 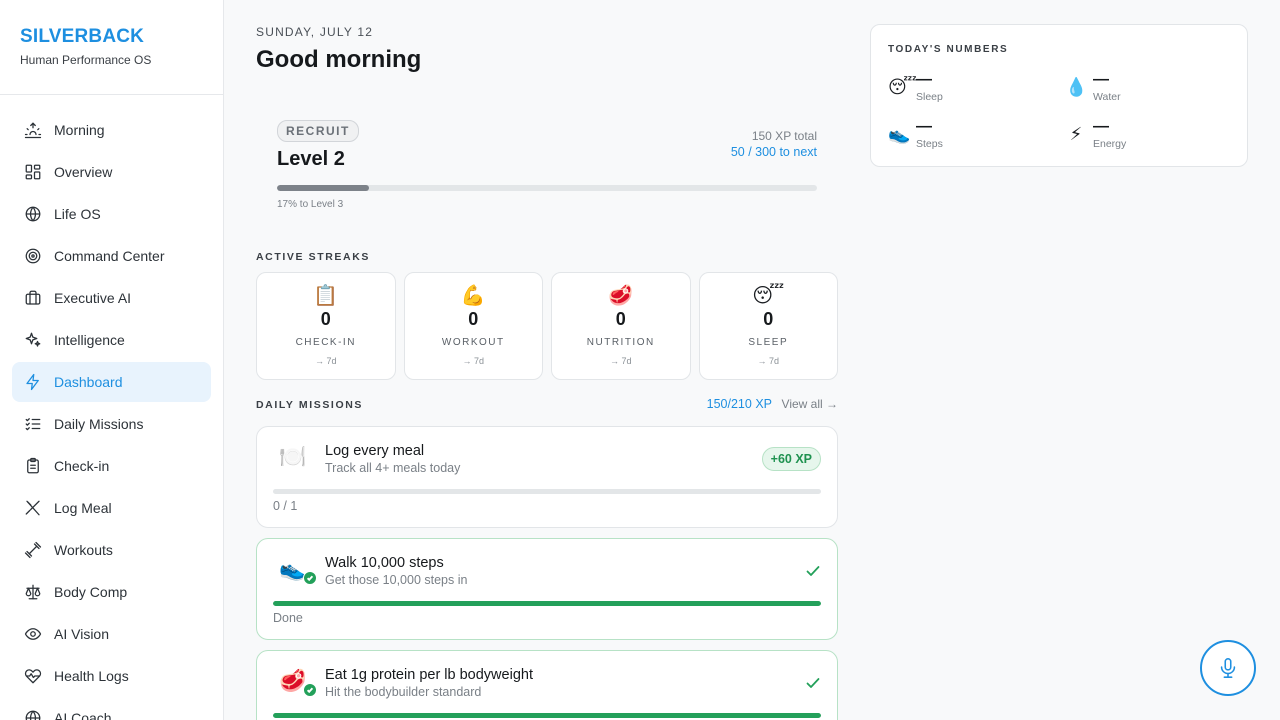 I want to click on sidebar-item-check-in: Check-in, so click(x=111, y=466).